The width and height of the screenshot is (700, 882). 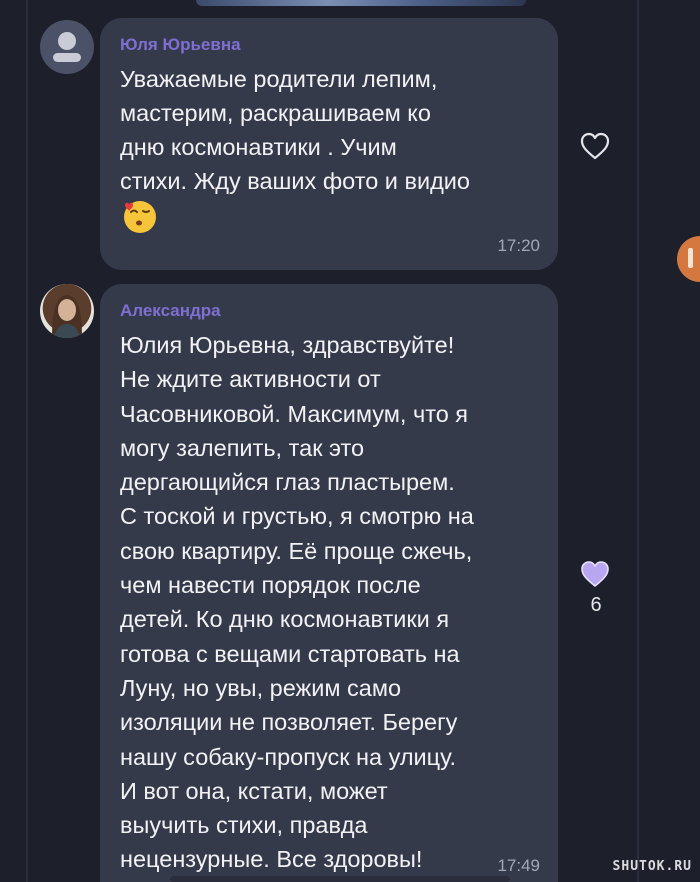 What do you see at coordinates (361, 3) in the screenshot?
I see `previous-message-image` at bounding box center [361, 3].